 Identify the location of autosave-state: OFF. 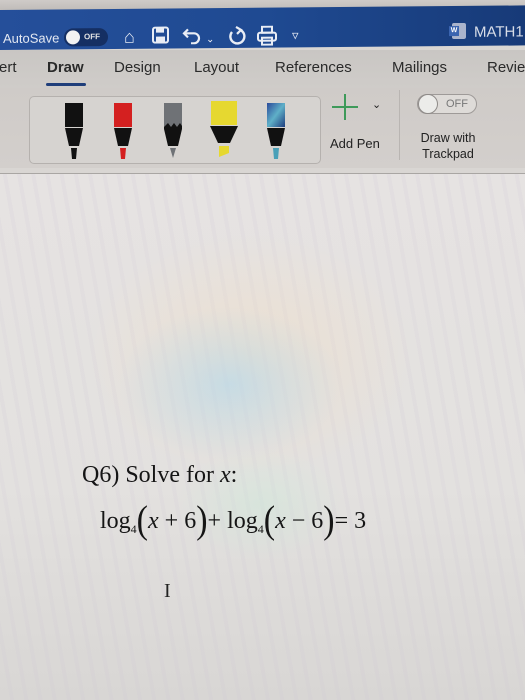
(92, 37).